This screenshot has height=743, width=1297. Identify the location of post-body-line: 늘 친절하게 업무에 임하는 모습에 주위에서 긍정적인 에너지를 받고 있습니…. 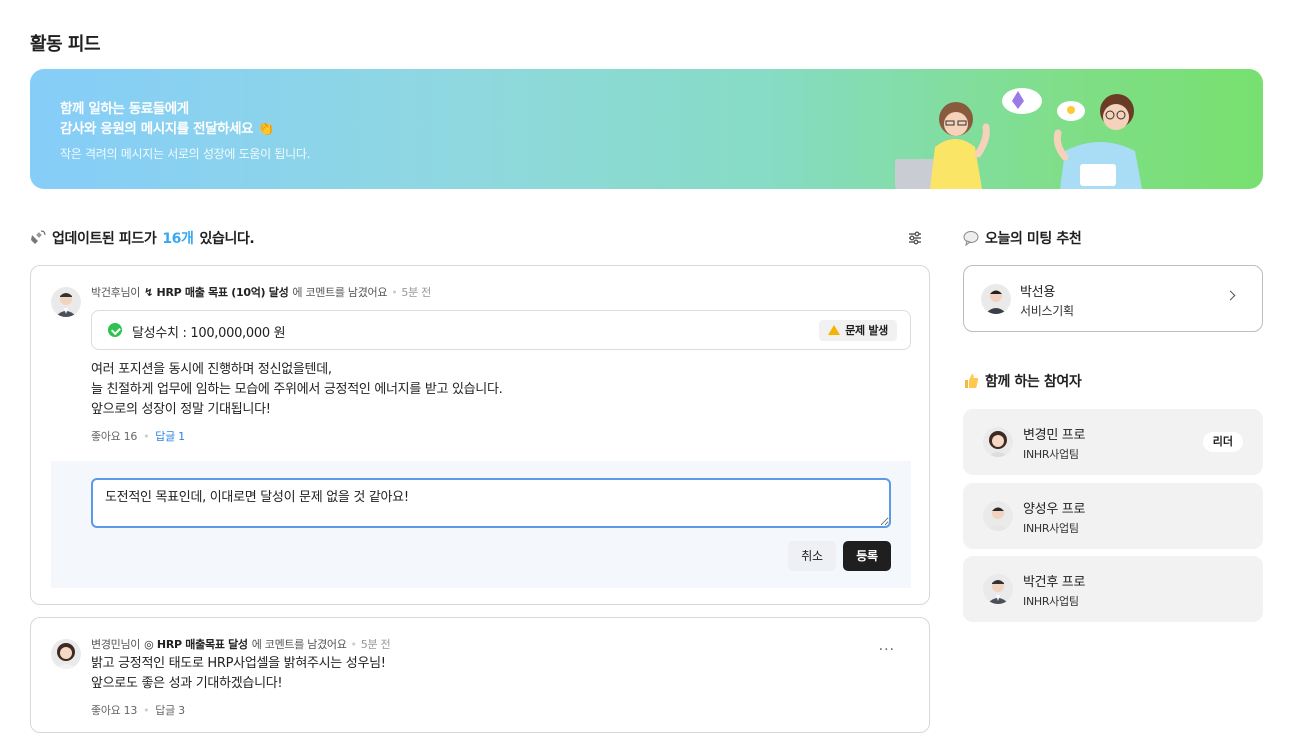
(297, 389).